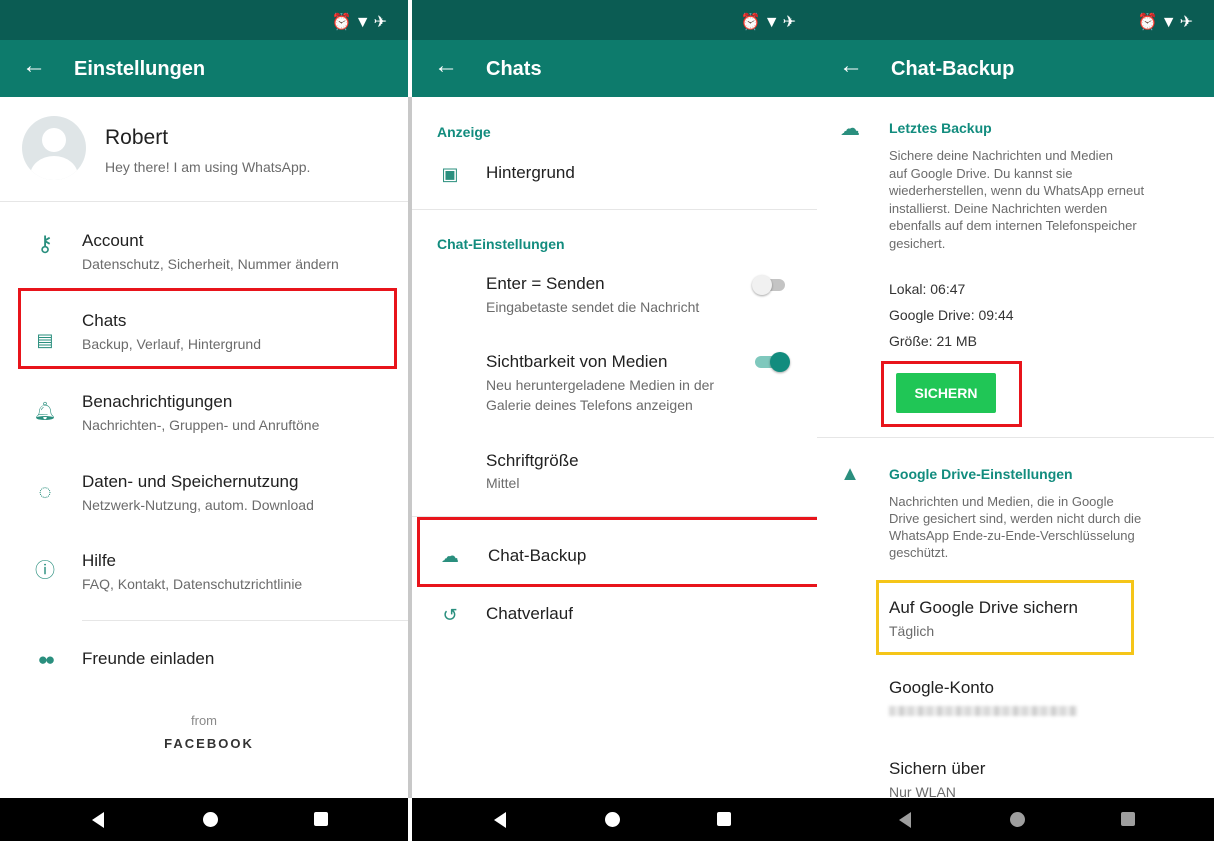  I want to click on google-drive-icon: ▲, so click(850, 474).